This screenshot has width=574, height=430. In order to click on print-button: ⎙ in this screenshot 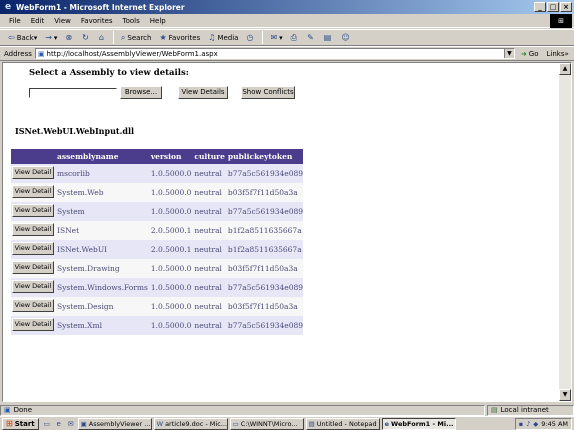, I will do `click(295, 37)`.